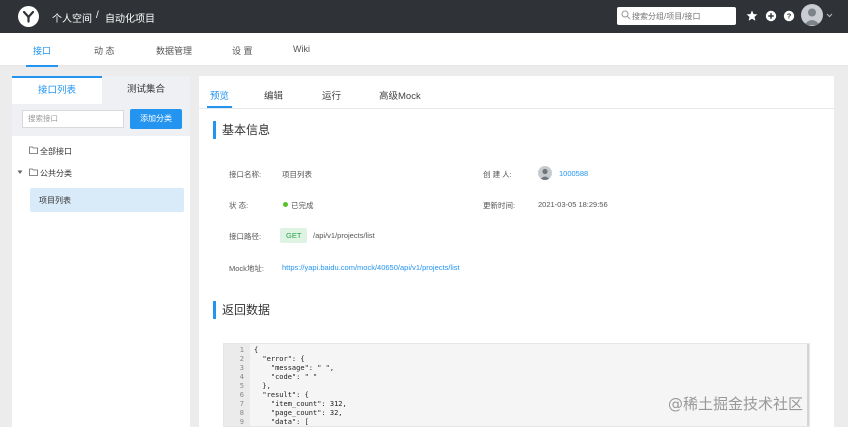  Describe the element at coordinates (297, 174) in the screenshot. I see `name-value: 项目列表` at that location.